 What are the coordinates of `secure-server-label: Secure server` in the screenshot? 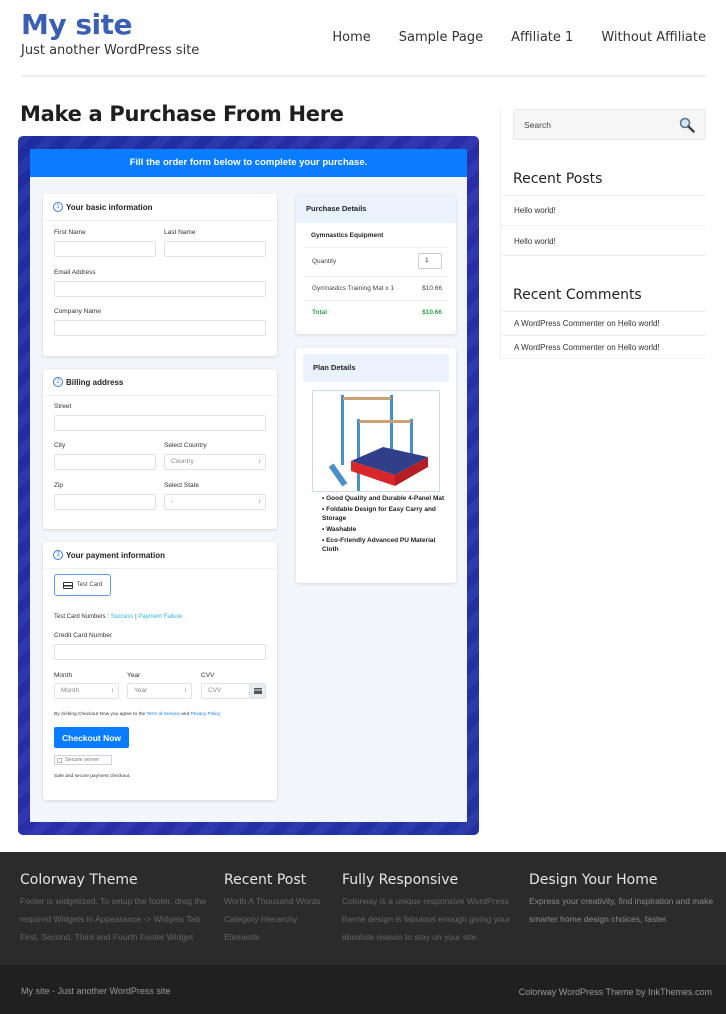 It's located at (82, 760).